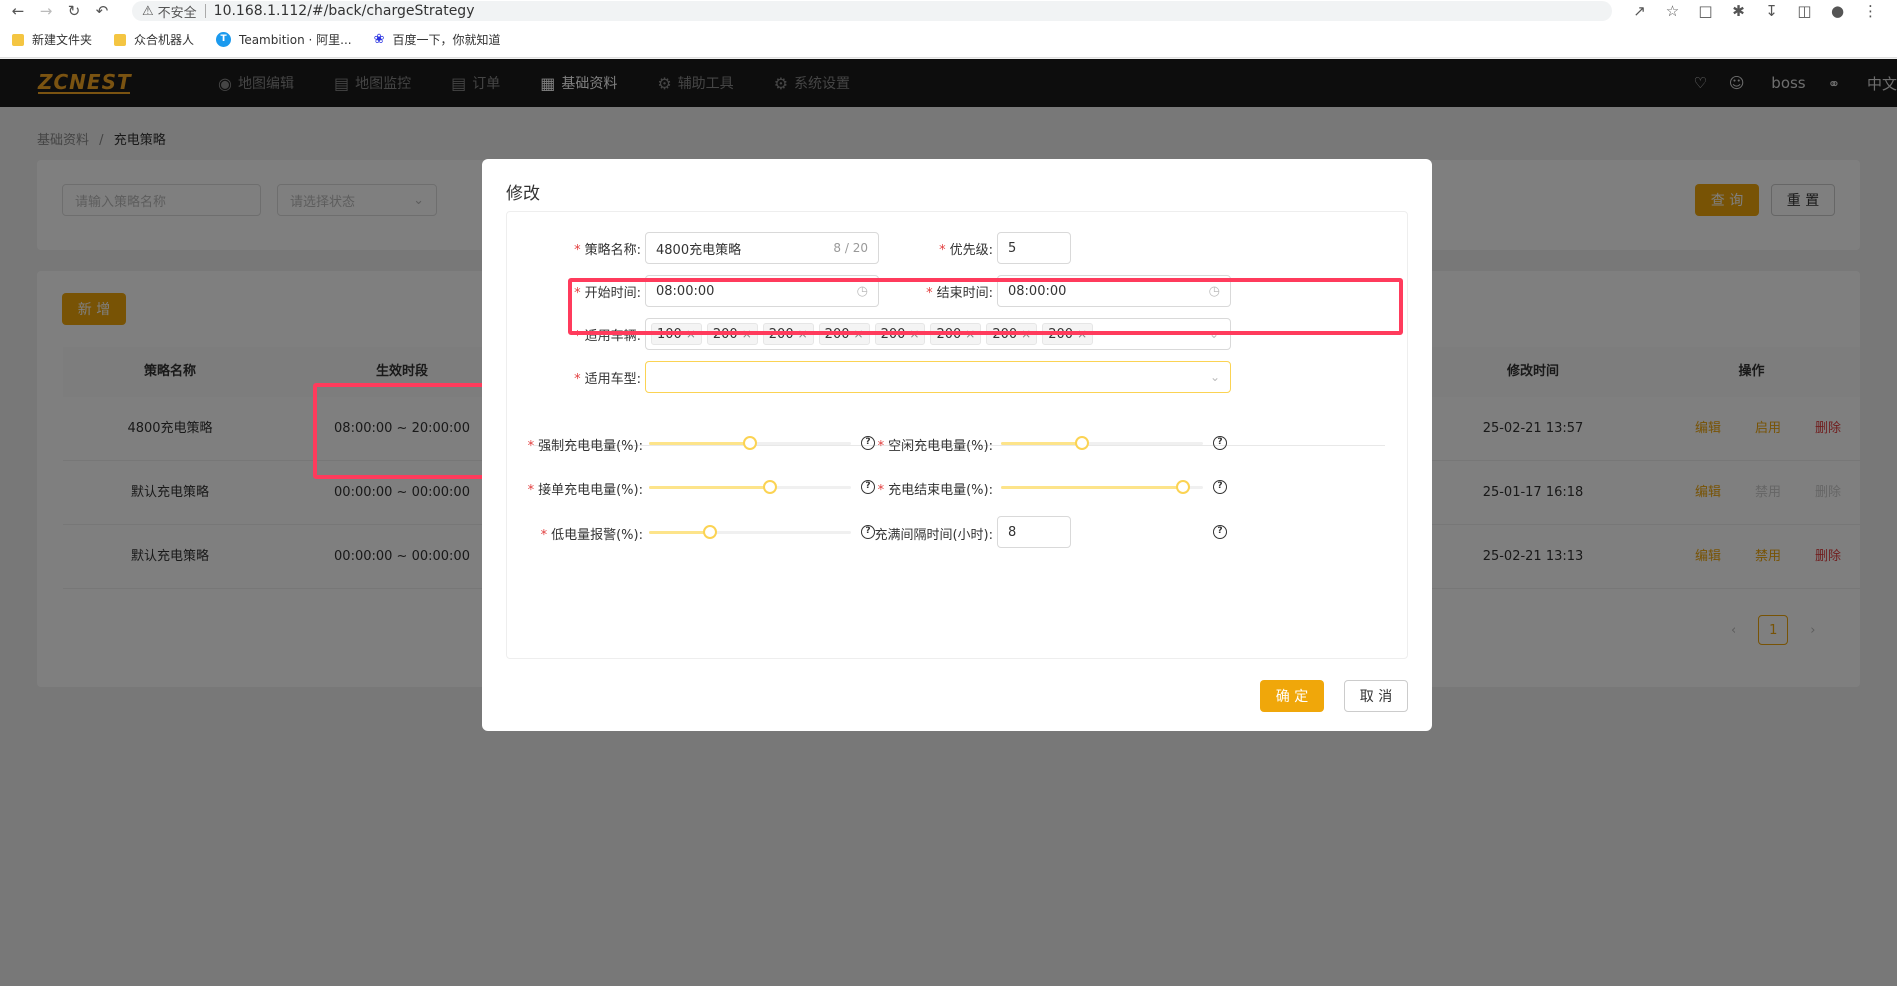 The image size is (1897, 986). What do you see at coordinates (1837, 11) in the screenshot?
I see `profile-icon: ●` at bounding box center [1837, 11].